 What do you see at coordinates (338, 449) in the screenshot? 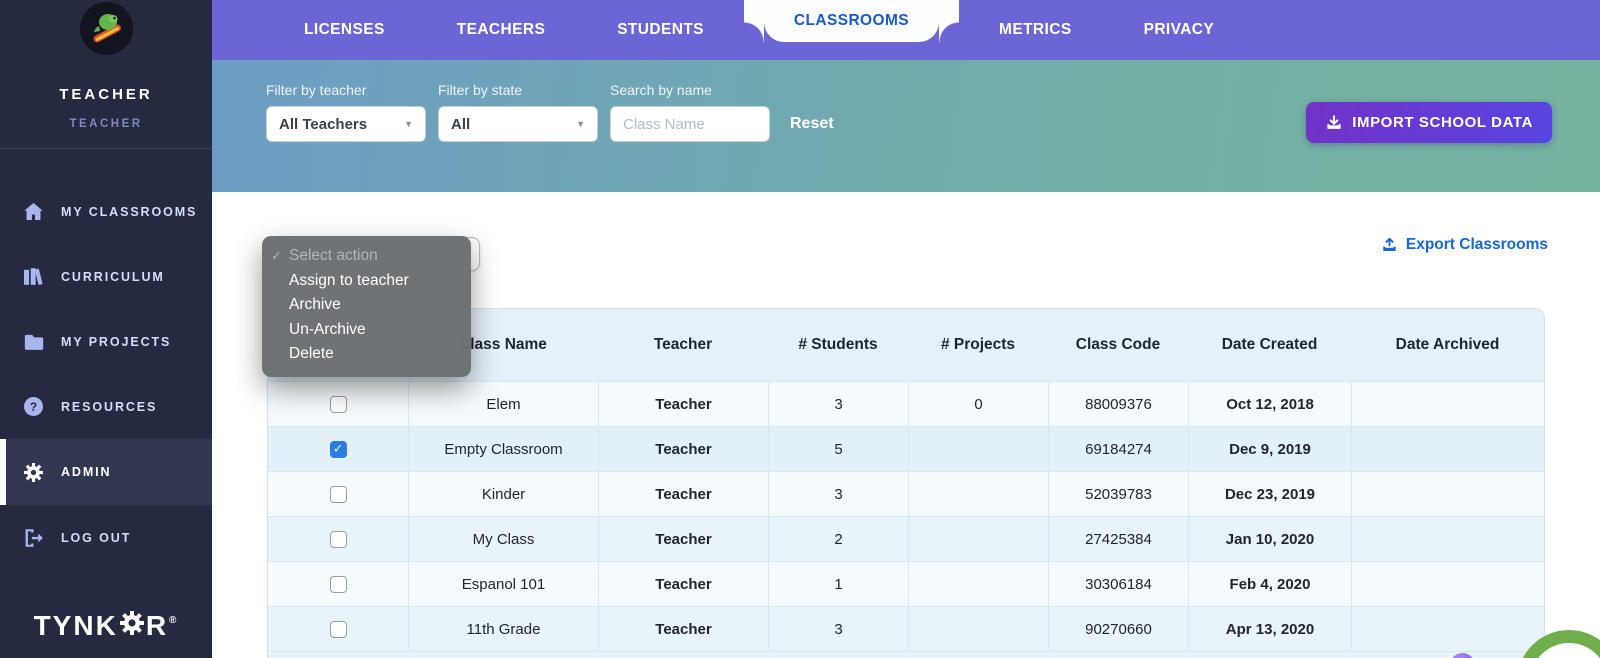
I see `row-checkbox-checked` at bounding box center [338, 449].